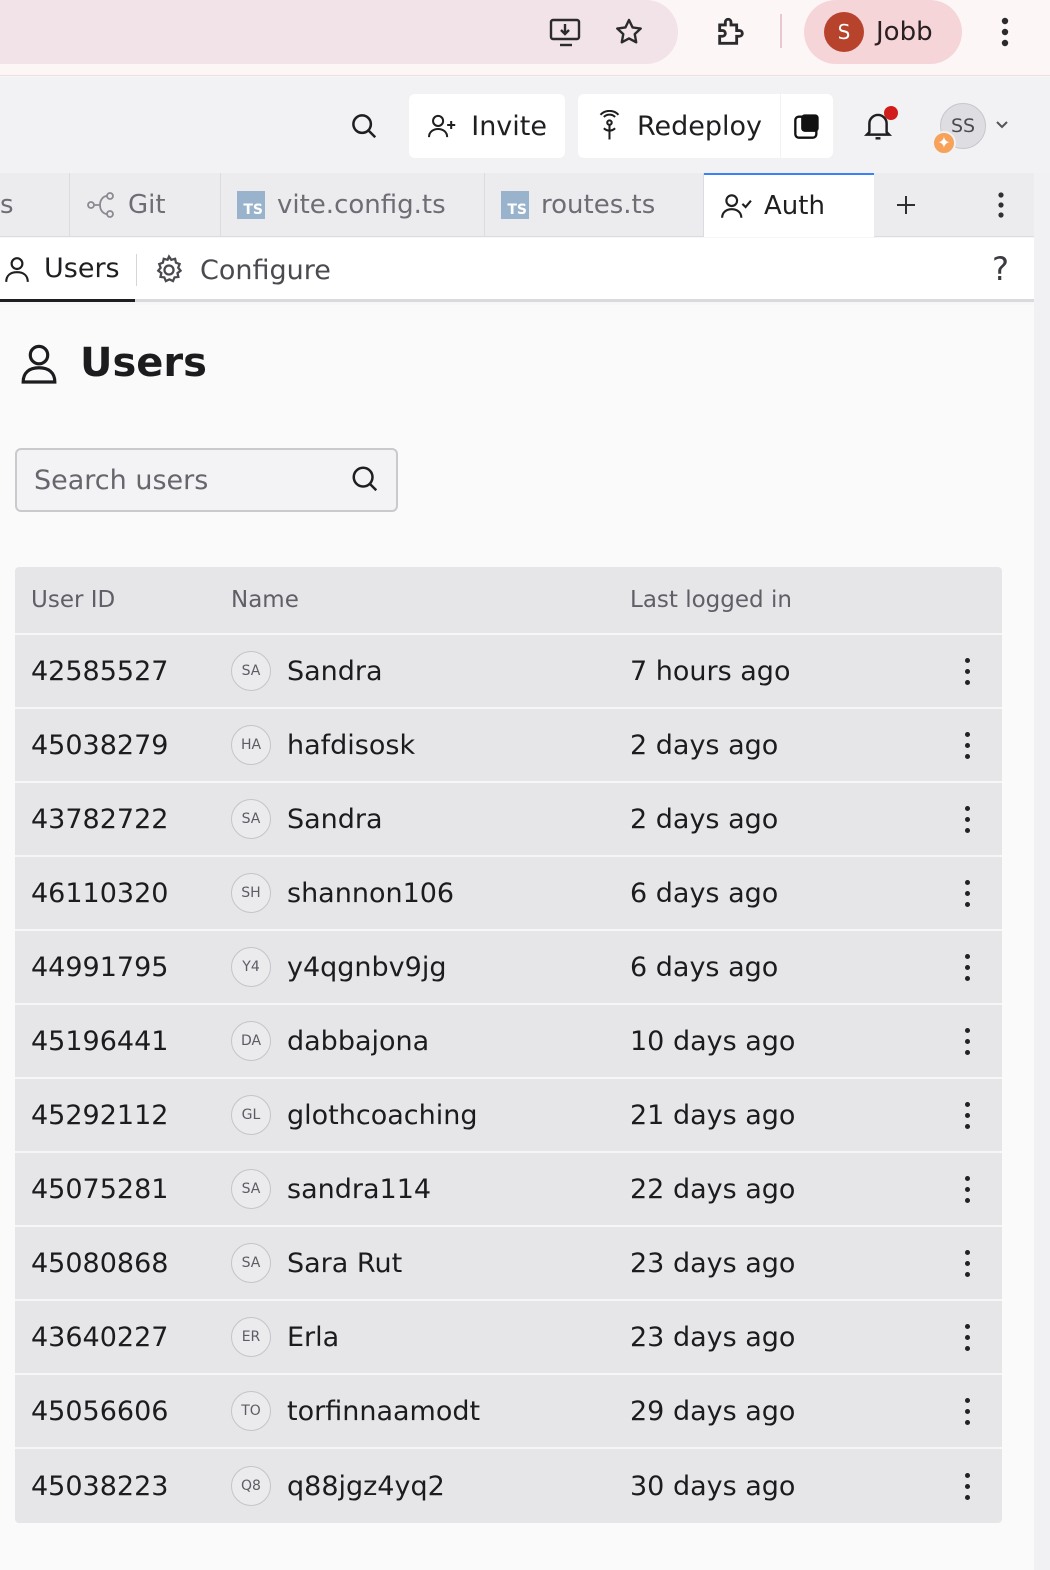  I want to click on last-logged-in-cell: 30 days ago, so click(713, 1486).